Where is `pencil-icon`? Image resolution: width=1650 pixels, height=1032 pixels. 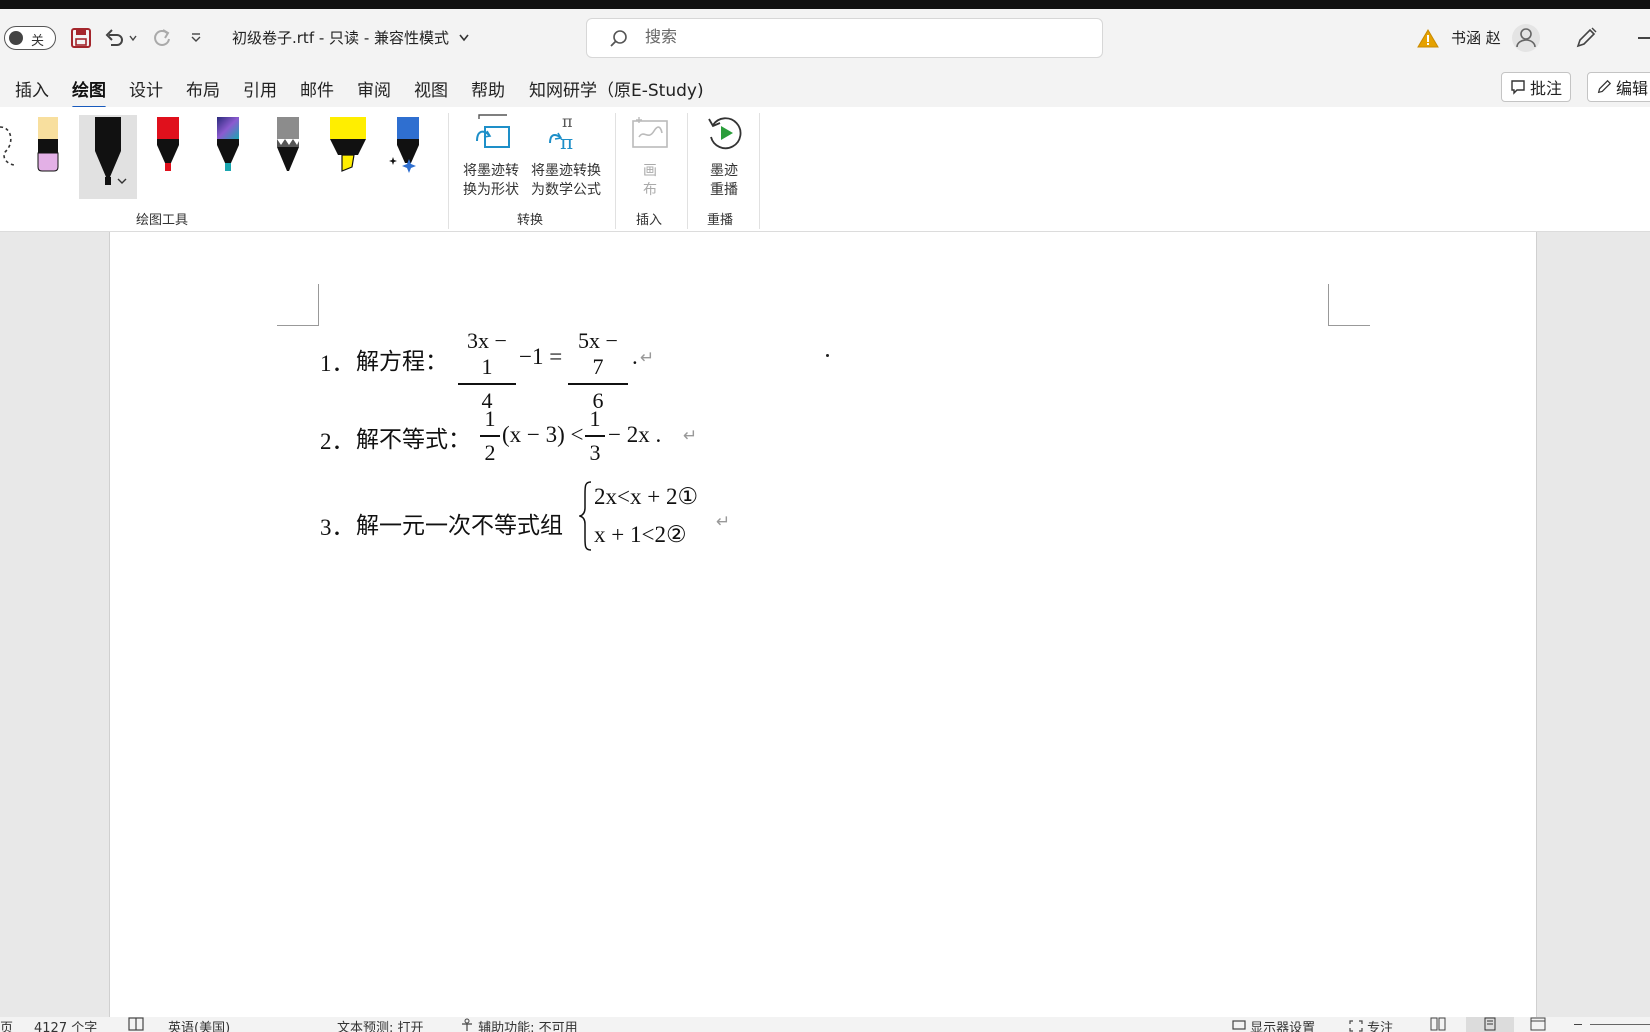
pencil-icon is located at coordinates (1604, 86).